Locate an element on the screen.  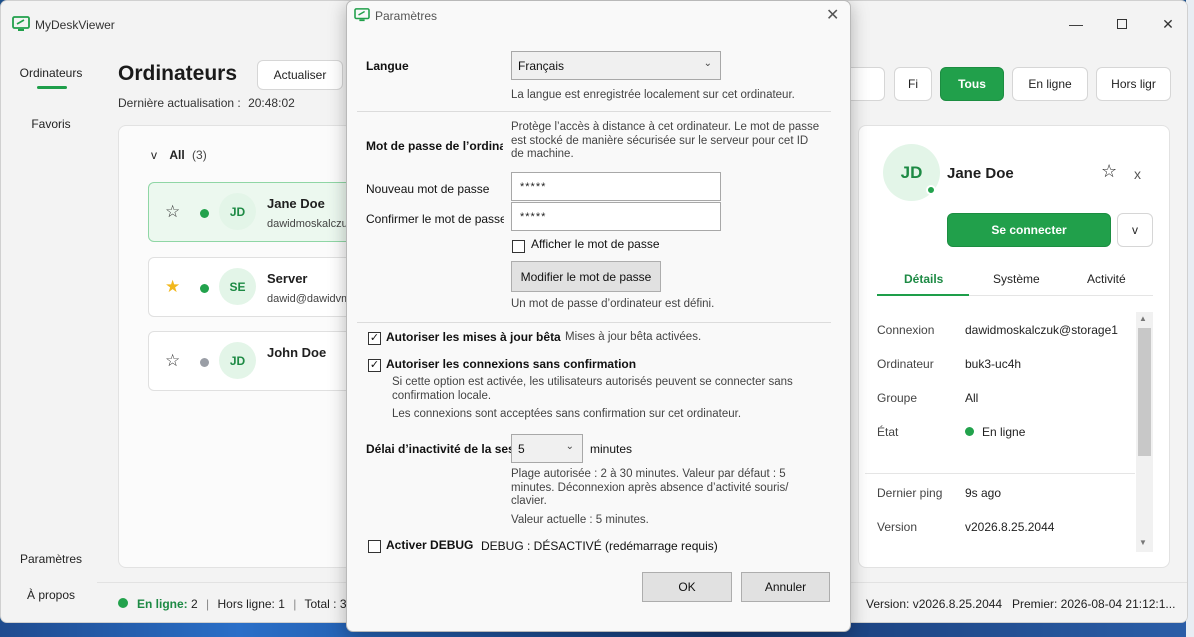
filter-offline: Hors ligr is located at coordinates (1133, 84).